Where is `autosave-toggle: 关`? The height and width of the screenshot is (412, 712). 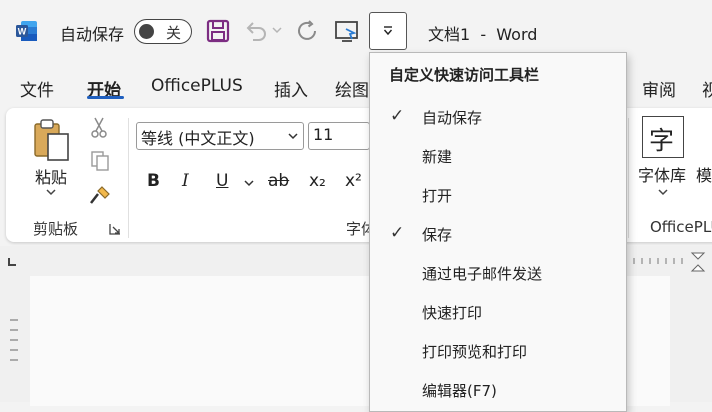 autosave-toggle: 关 is located at coordinates (163, 31).